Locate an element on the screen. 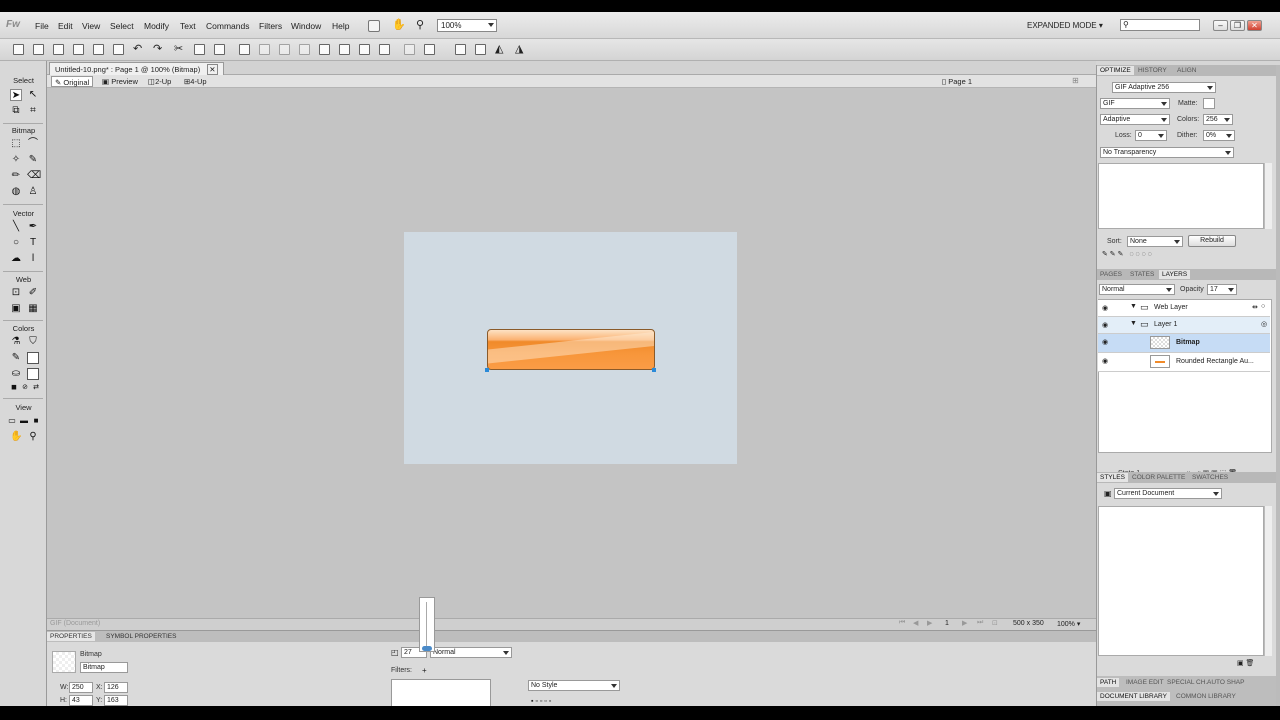  import-icon is located at coordinates (78, 49).